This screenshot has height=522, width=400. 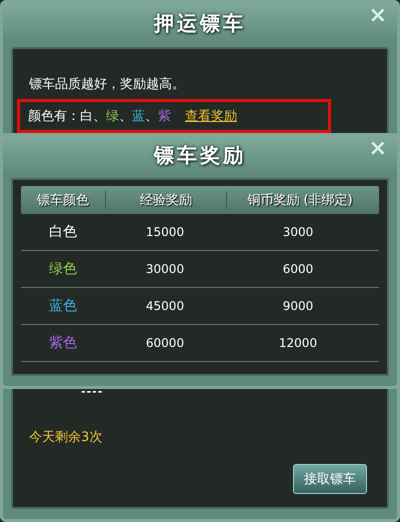 I want to click on window-title: 押运镖车, so click(x=200, y=23).